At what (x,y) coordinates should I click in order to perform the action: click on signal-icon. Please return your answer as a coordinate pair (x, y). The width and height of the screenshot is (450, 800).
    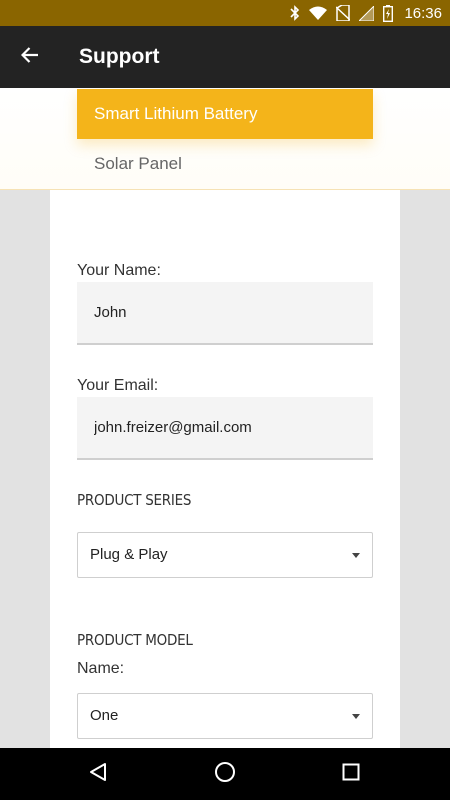
    Looking at the image, I should click on (367, 13).